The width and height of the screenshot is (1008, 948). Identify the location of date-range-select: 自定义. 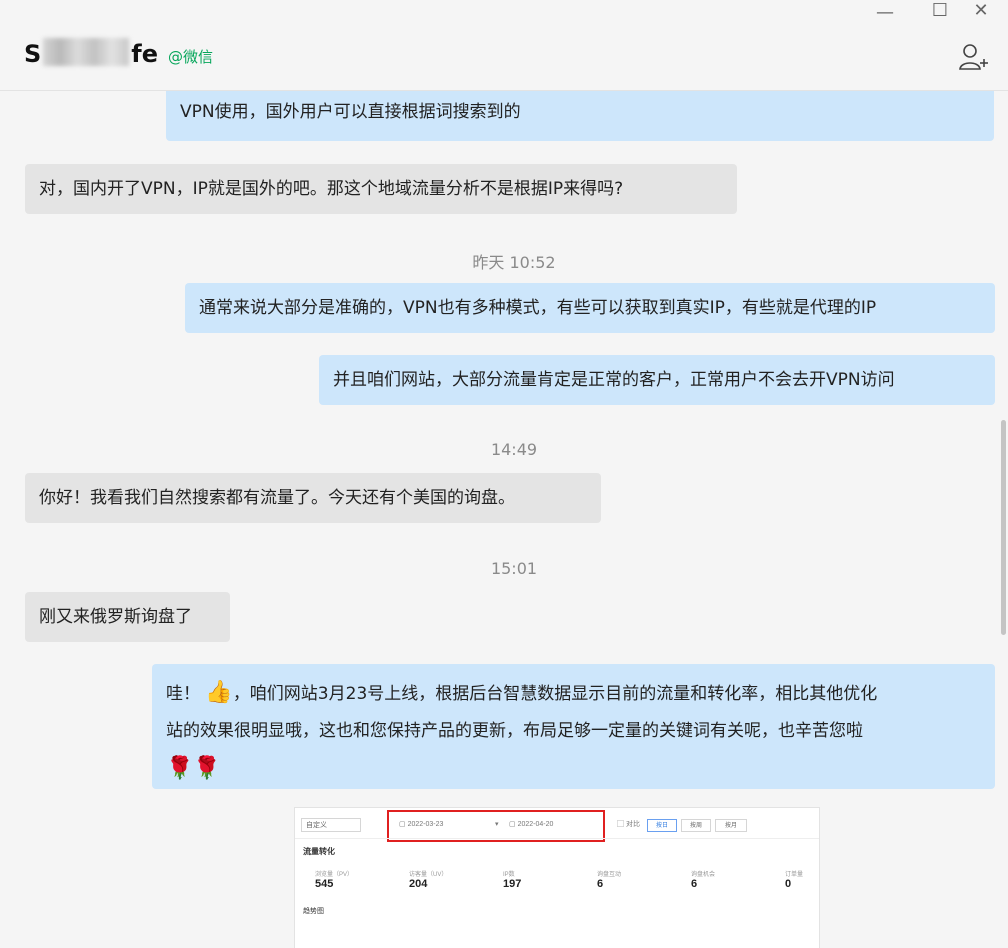
(331, 825).